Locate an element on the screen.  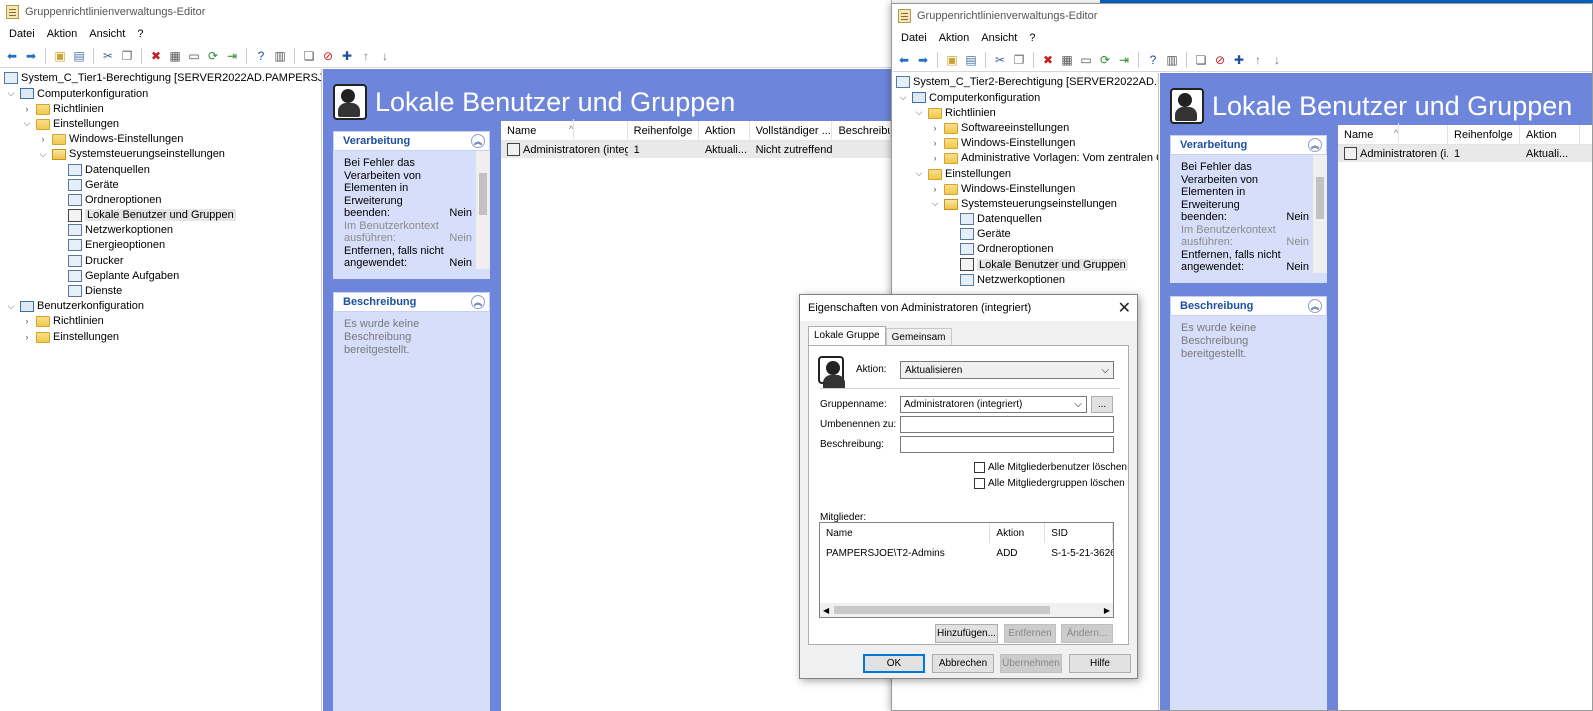
tree-item: Datenquellen is located at coordinates (160, 169).